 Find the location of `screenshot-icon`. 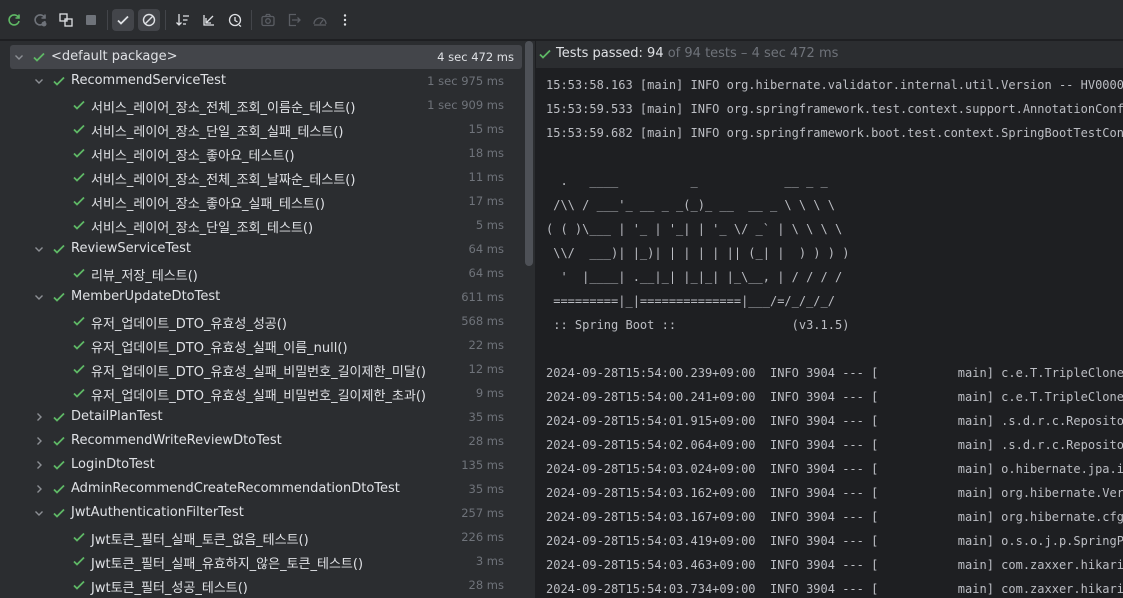

screenshot-icon is located at coordinates (268, 20).